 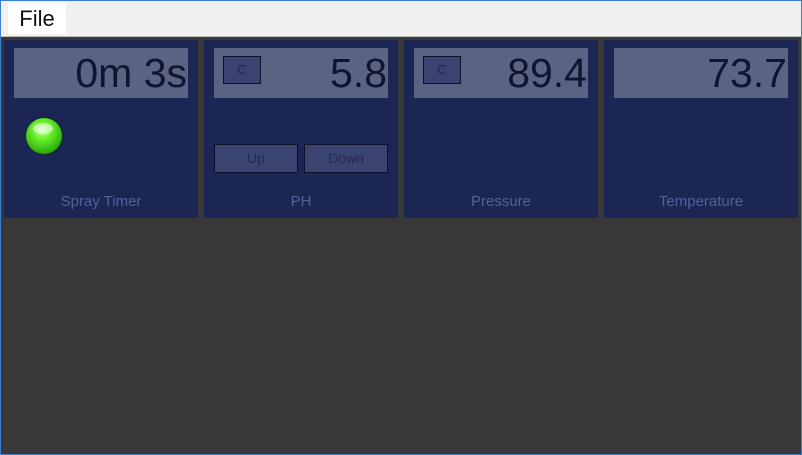 I want to click on spray-timer-value: 0m 3s, so click(x=131, y=73).